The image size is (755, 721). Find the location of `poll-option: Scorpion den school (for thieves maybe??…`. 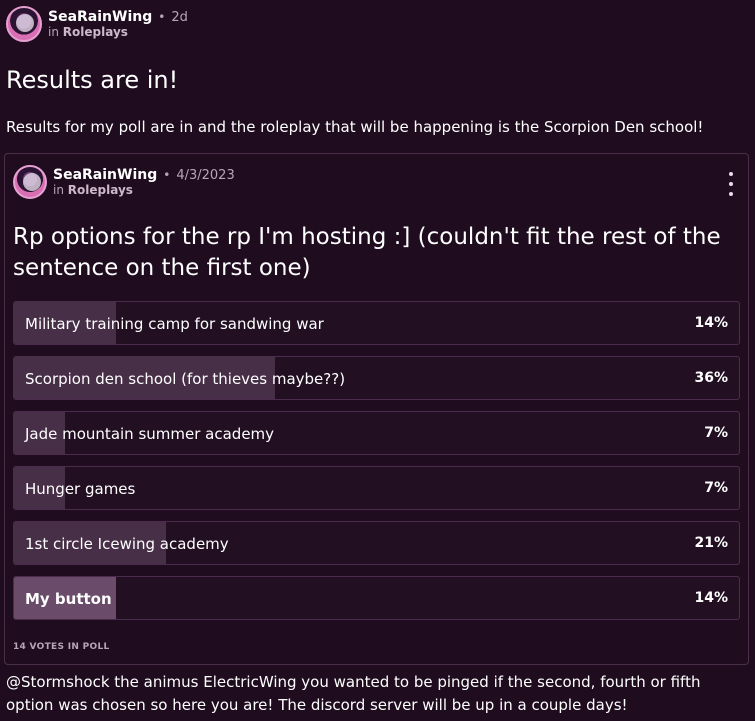

poll-option: Scorpion den school (for thieves maybe??… is located at coordinates (376, 378).